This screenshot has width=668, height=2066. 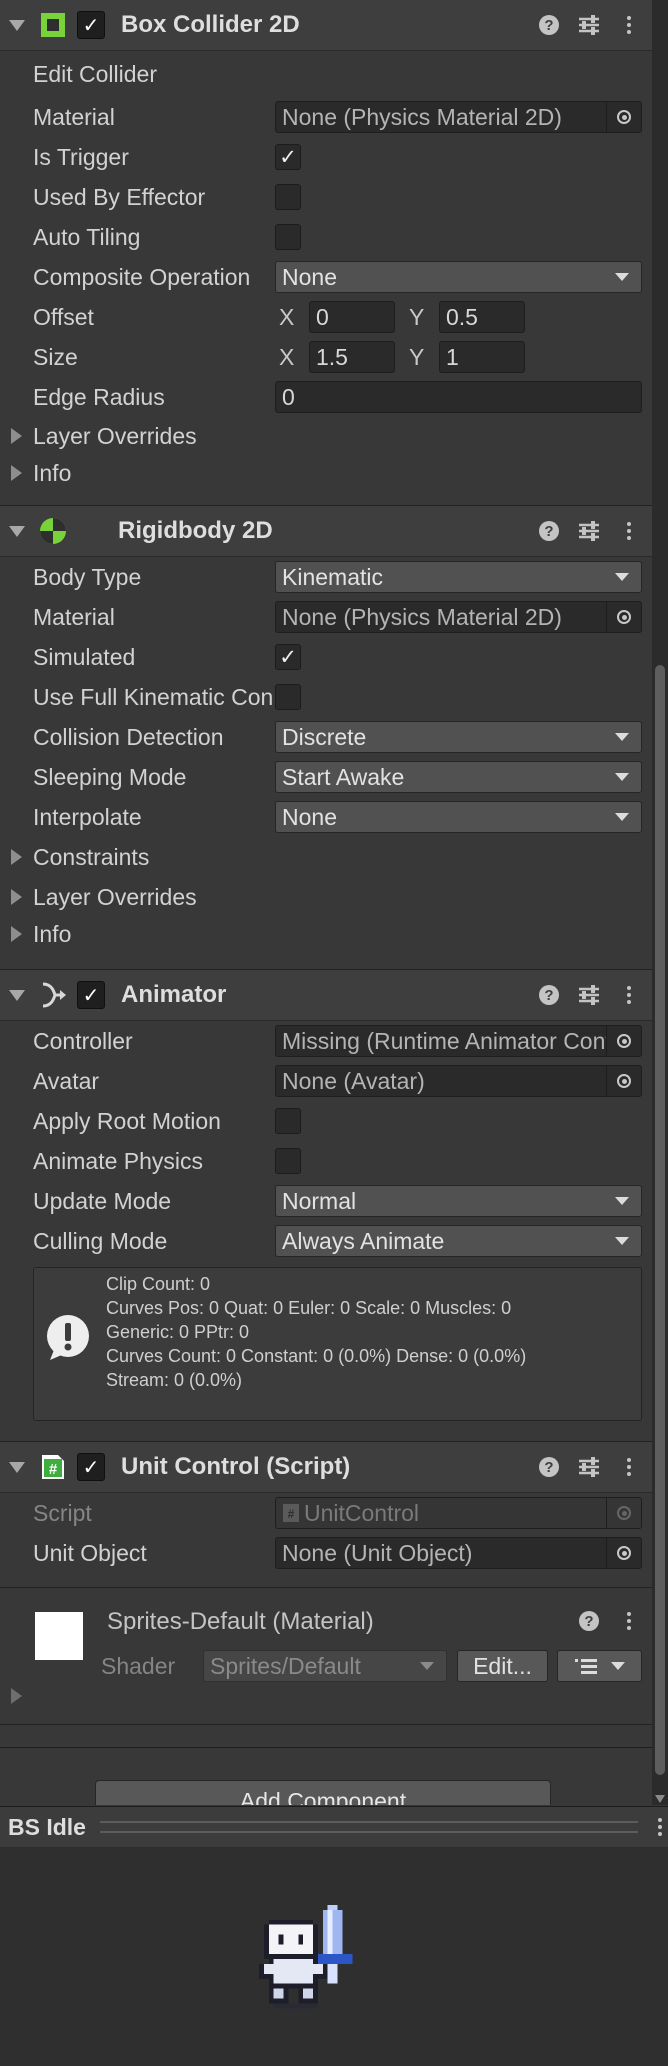 I want to click on size-x-field: 1.5, so click(x=352, y=357).